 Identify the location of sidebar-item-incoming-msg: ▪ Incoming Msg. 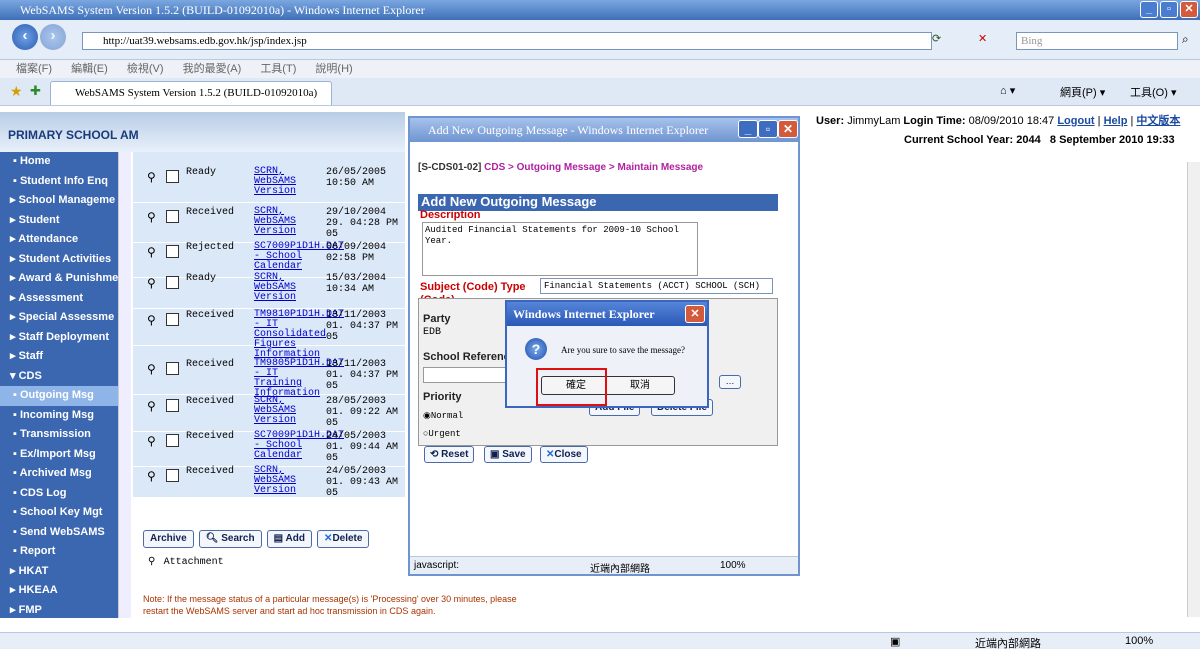
(59, 416).